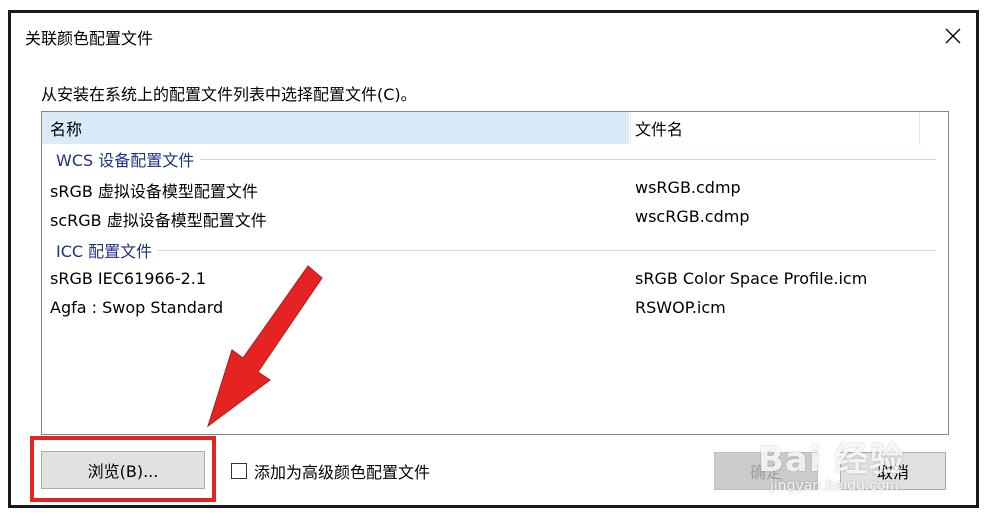 The height and width of the screenshot is (521, 989). I want to click on profile-file: wscRGB.cdmp, so click(692, 216).